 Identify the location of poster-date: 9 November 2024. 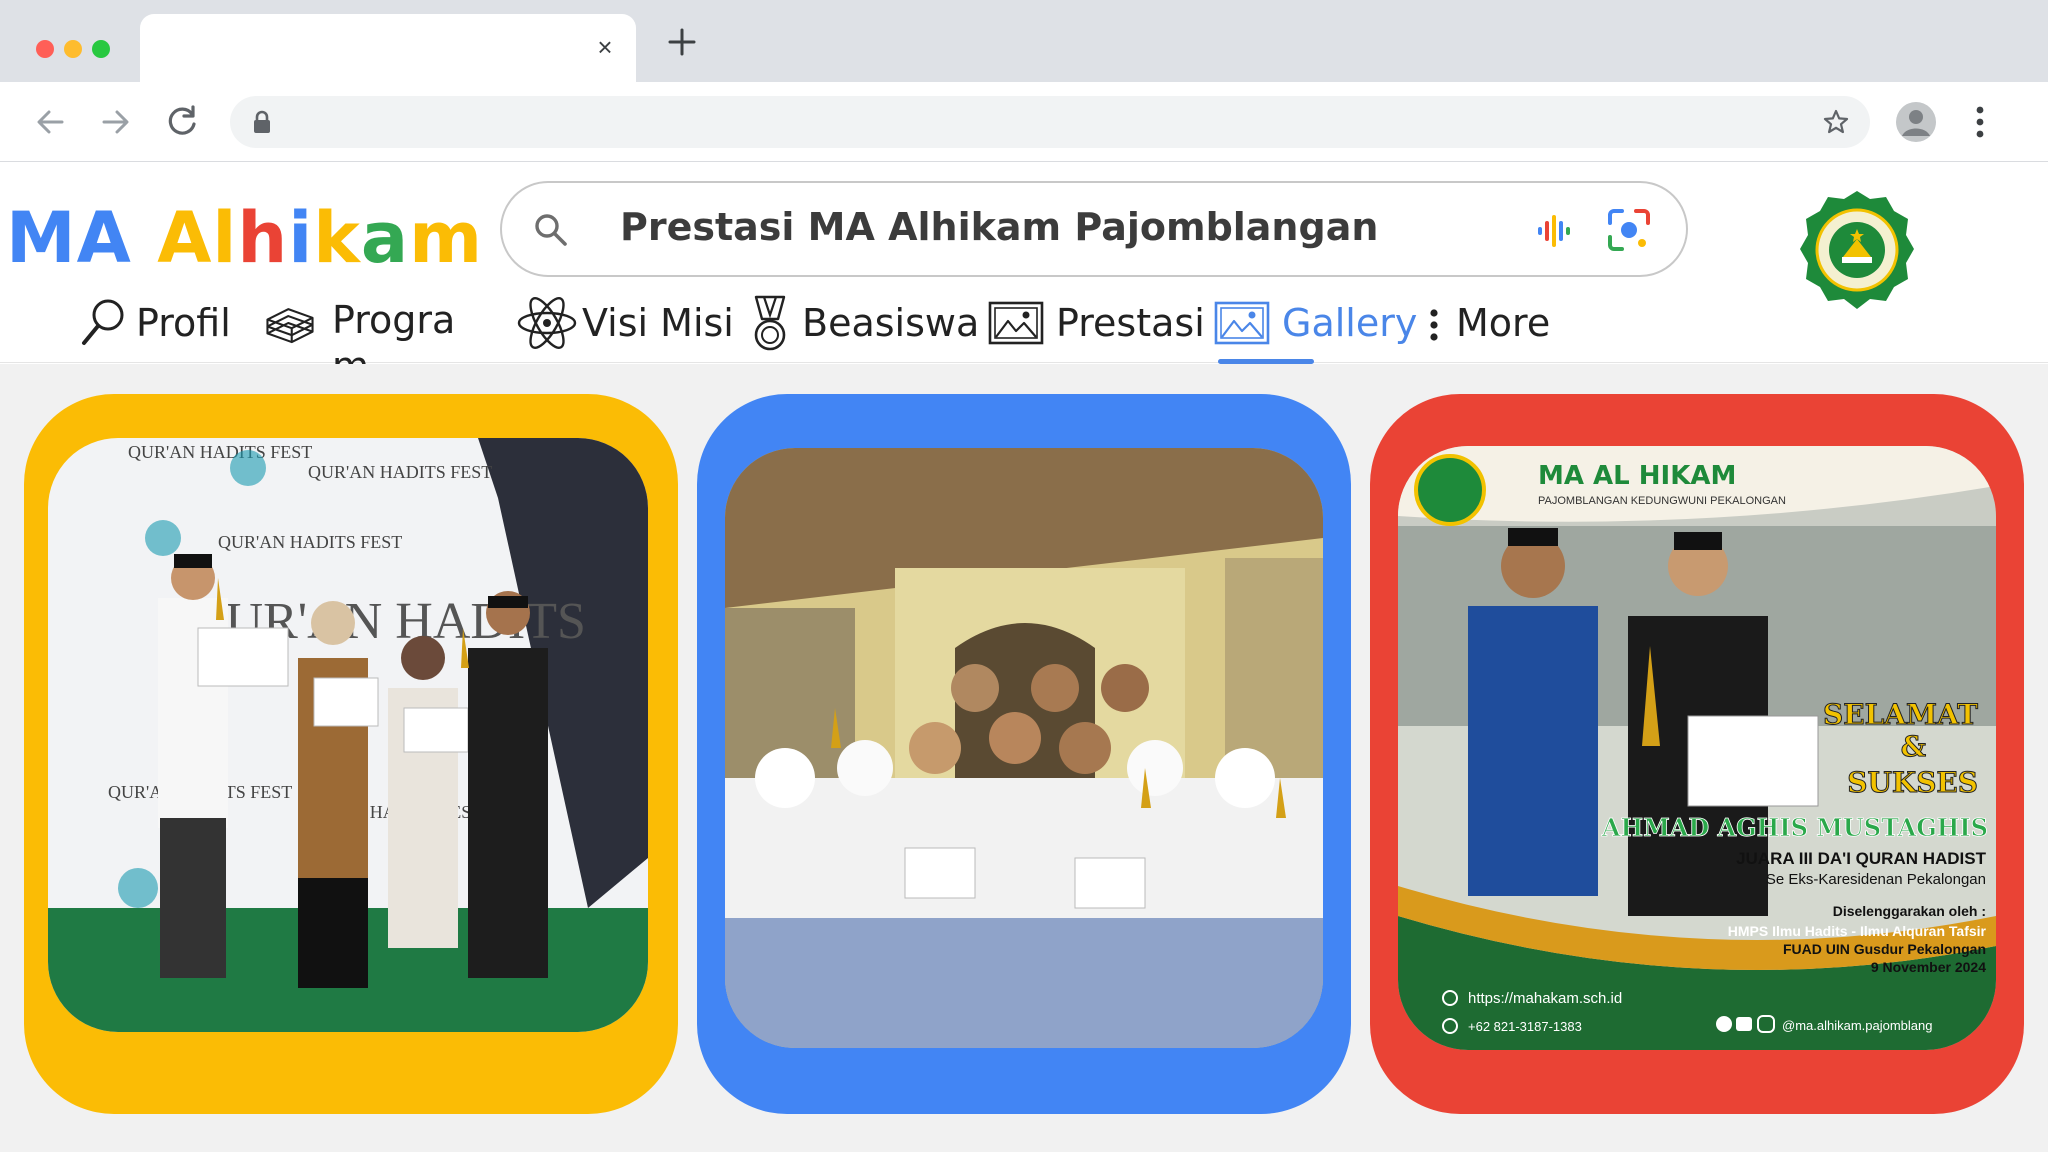
(1928, 967).